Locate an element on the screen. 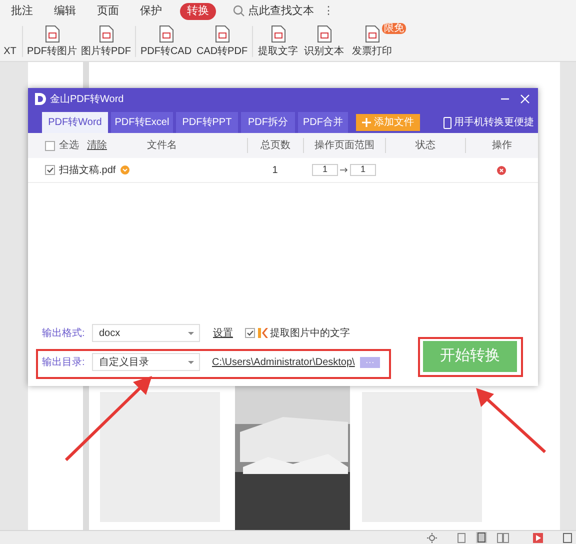 The width and height of the screenshot is (576, 544). ocr-label: 提取图片中的文字 is located at coordinates (310, 333).